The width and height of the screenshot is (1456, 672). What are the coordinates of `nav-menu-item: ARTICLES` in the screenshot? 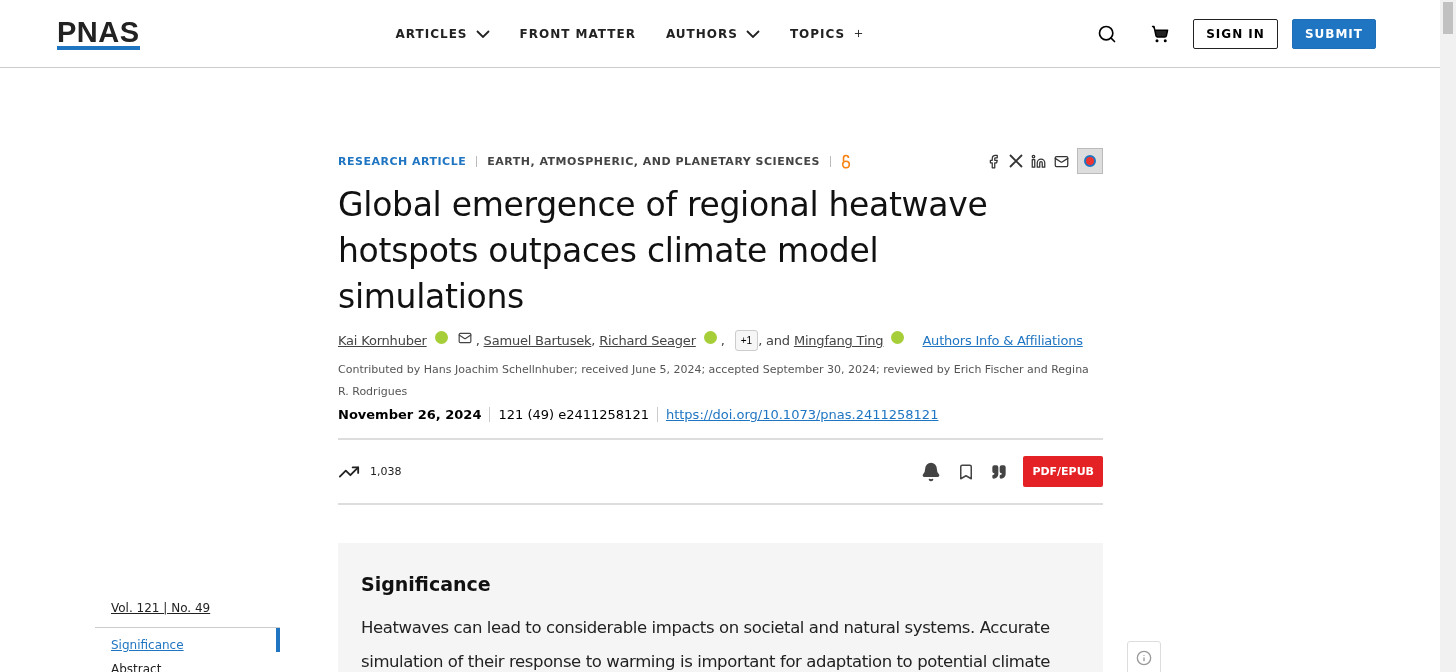 It's located at (442, 33).